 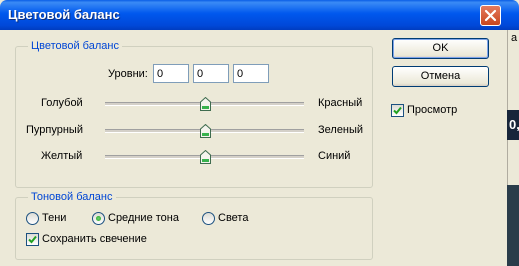 What do you see at coordinates (233, 218) in the screenshot?
I see `radio-highlights-label: Света` at bounding box center [233, 218].